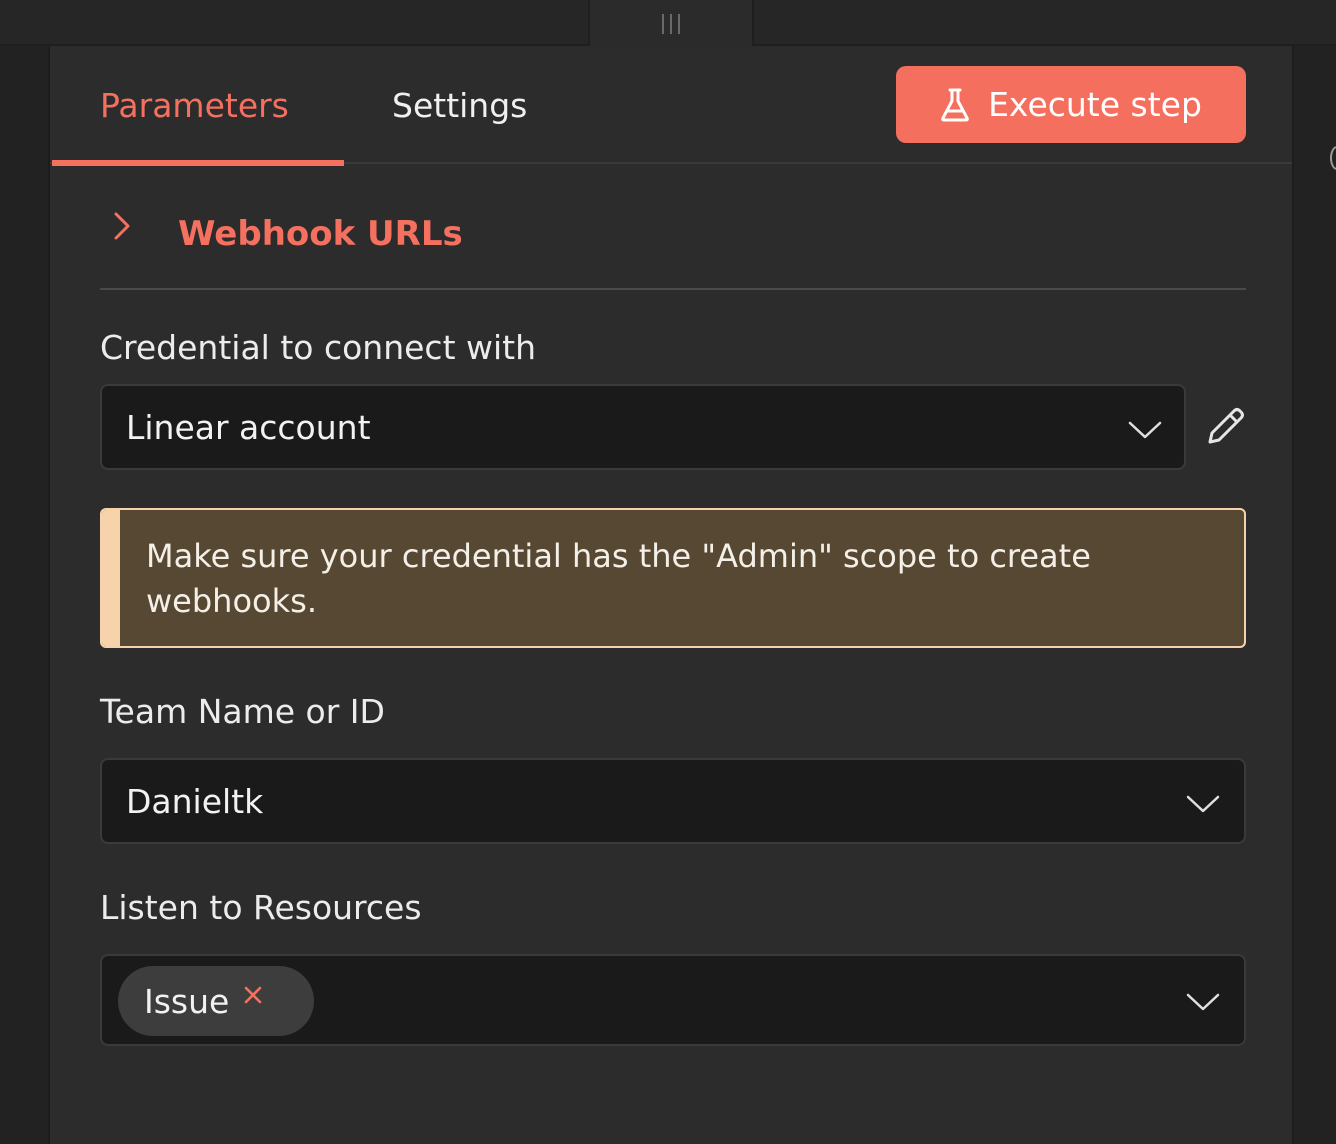 Image resolution: width=1336 pixels, height=1144 pixels. I want to click on flask-icon, so click(955, 104).